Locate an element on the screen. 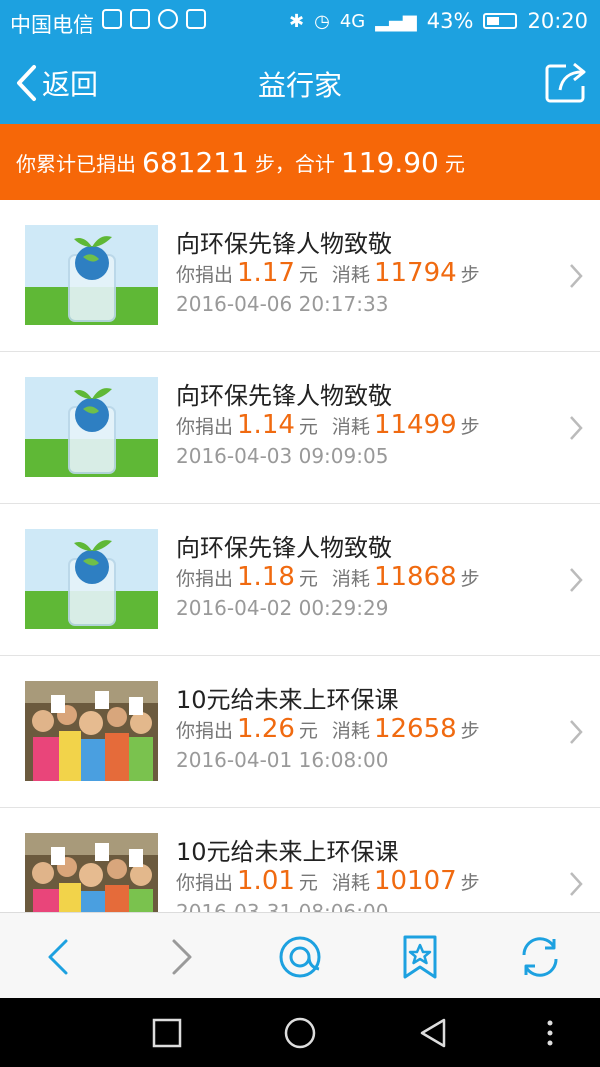 The image size is (600, 1067). donation-steps: 12658 is located at coordinates (415, 729).